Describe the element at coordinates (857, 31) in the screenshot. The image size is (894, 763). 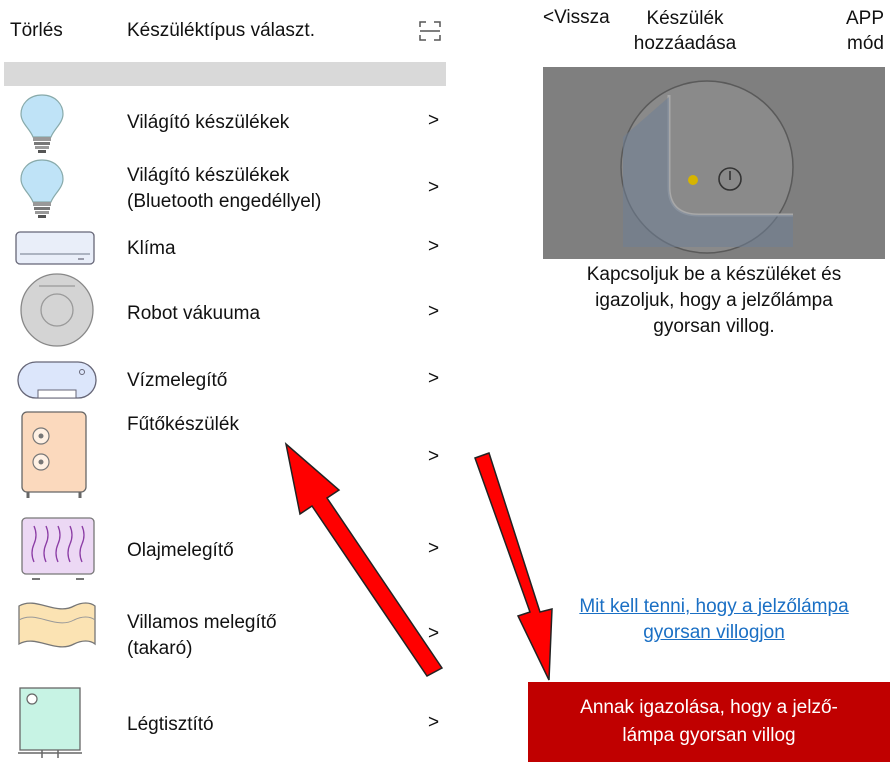
I see `app-mode-button: APP mód` at that location.